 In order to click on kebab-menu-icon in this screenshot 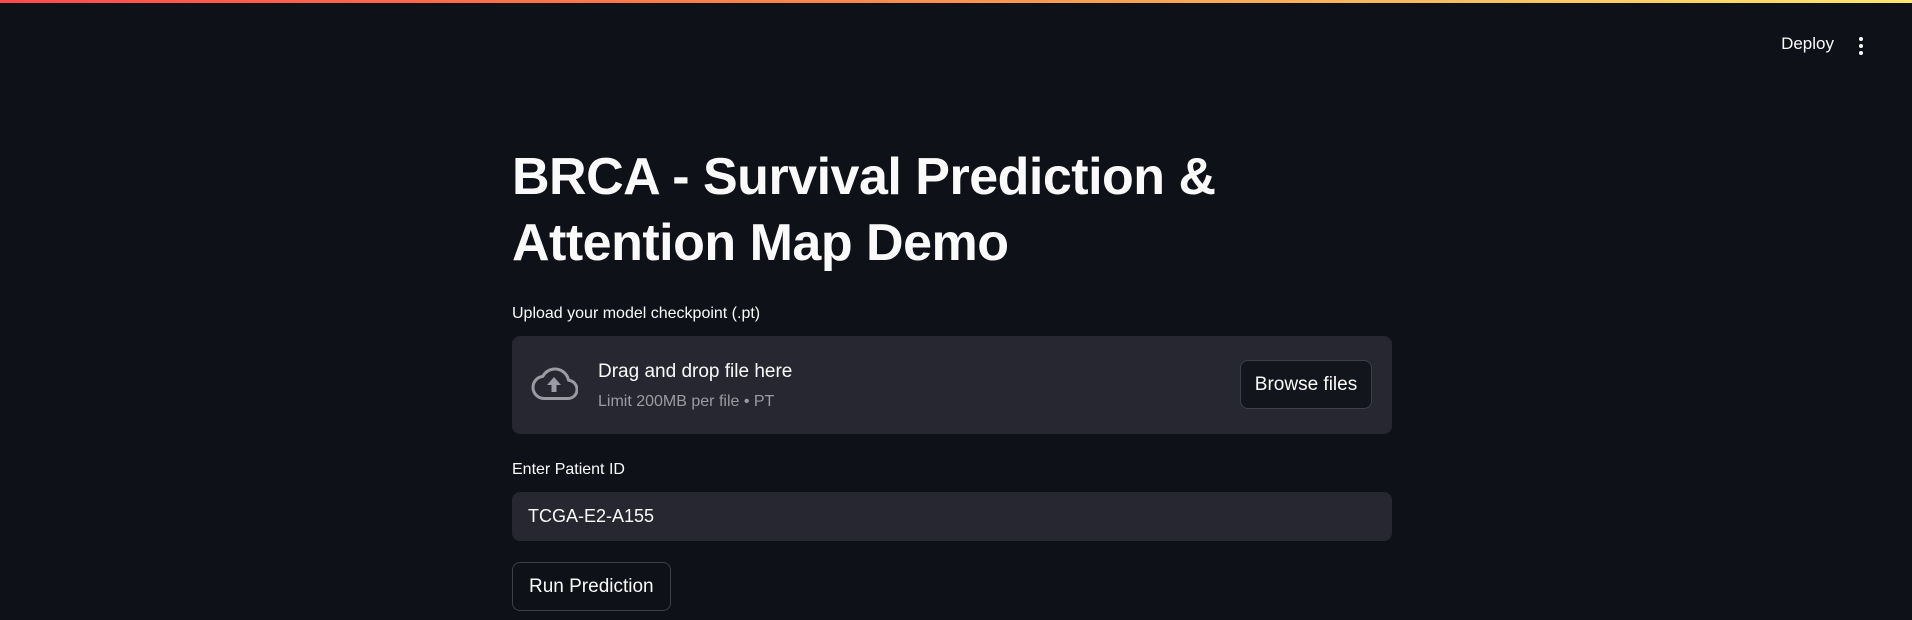, I will do `click(1861, 46)`.